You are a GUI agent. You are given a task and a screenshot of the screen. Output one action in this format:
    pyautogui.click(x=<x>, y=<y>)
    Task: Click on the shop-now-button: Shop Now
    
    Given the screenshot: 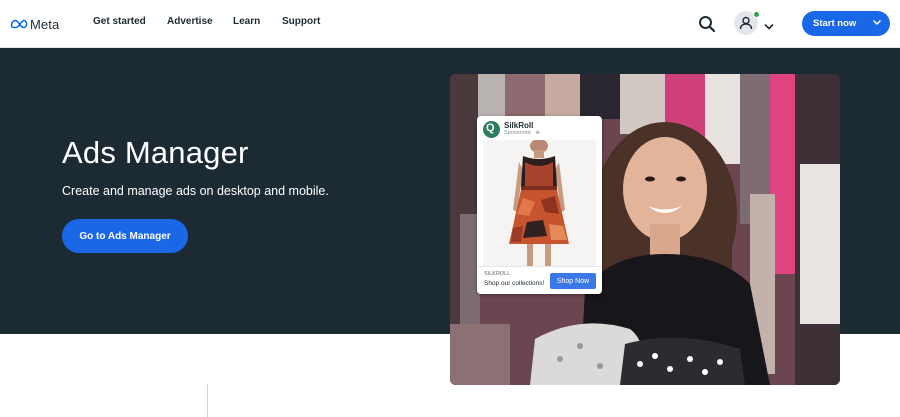 What is the action you would take?
    pyautogui.click(x=573, y=281)
    